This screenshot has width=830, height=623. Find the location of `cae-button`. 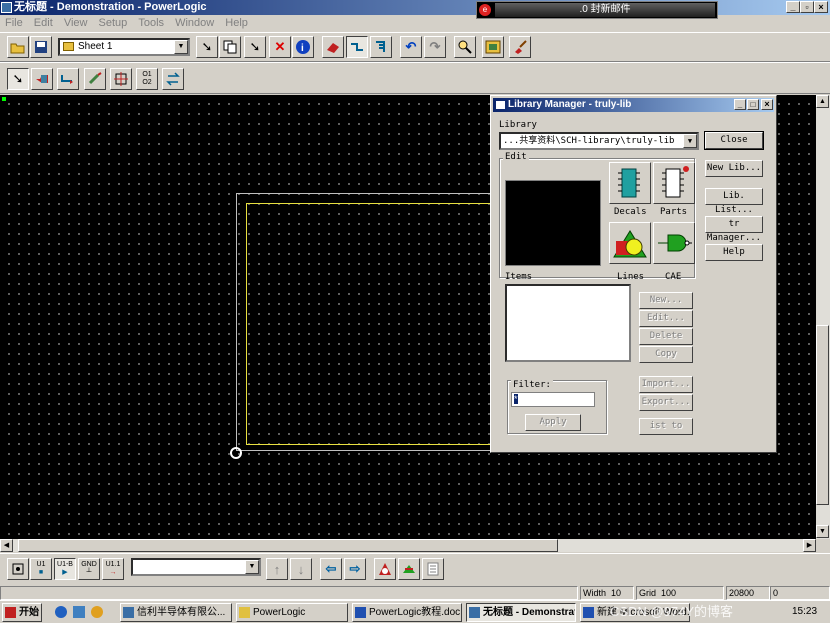

cae-button is located at coordinates (674, 243).